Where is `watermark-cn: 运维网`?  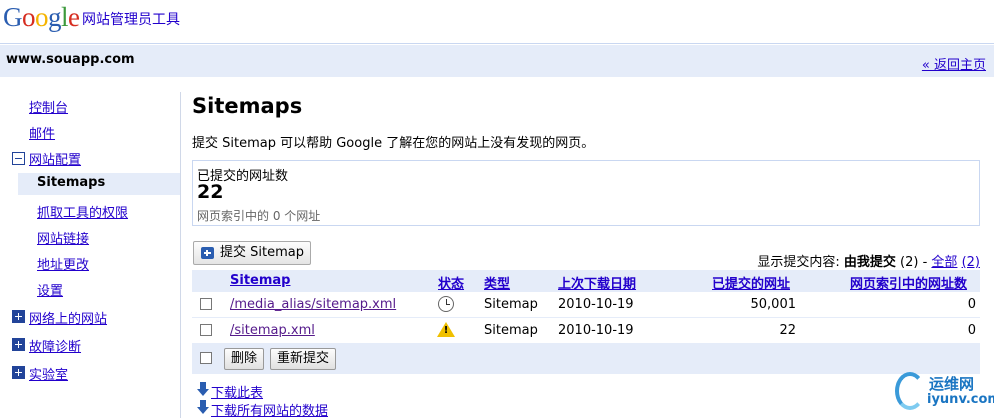 watermark-cn: 运维网 is located at coordinates (952, 384).